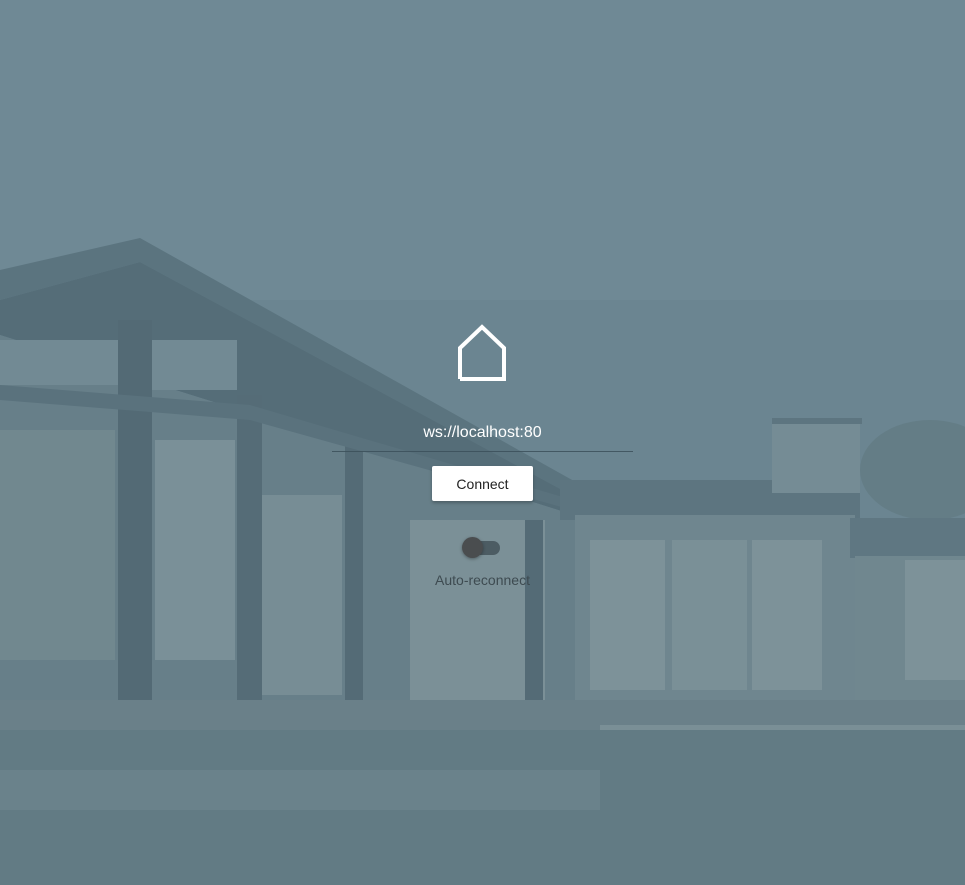 This screenshot has width=965, height=885. I want to click on auto-reconnect-toggle, so click(482, 548).